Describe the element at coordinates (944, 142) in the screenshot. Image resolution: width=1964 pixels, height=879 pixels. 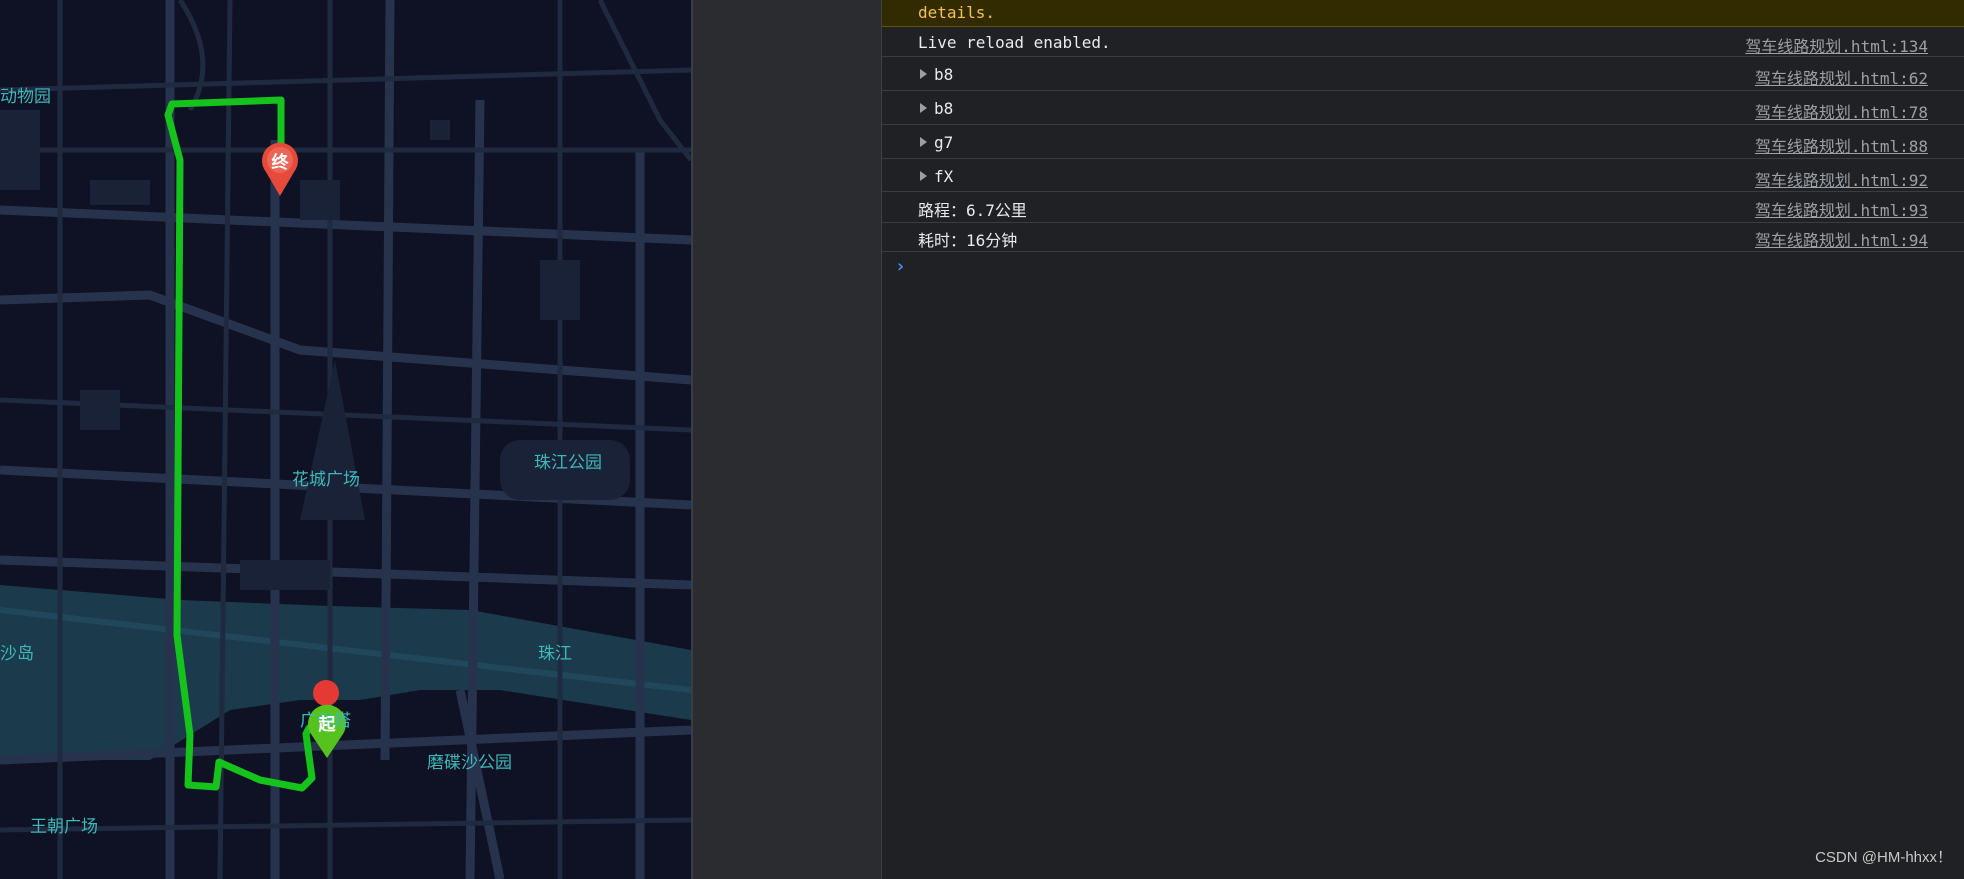
I see `console-message: g7` at that location.